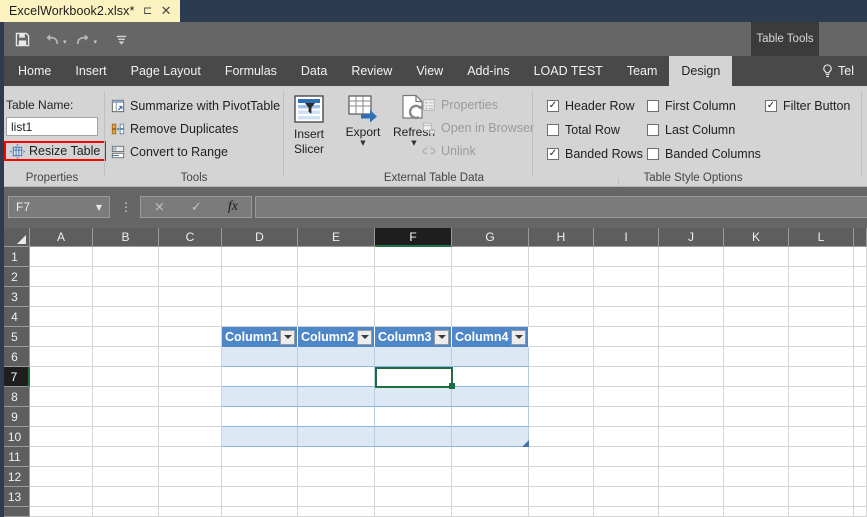  What do you see at coordinates (336, 237) in the screenshot?
I see `column-header-E: E` at bounding box center [336, 237].